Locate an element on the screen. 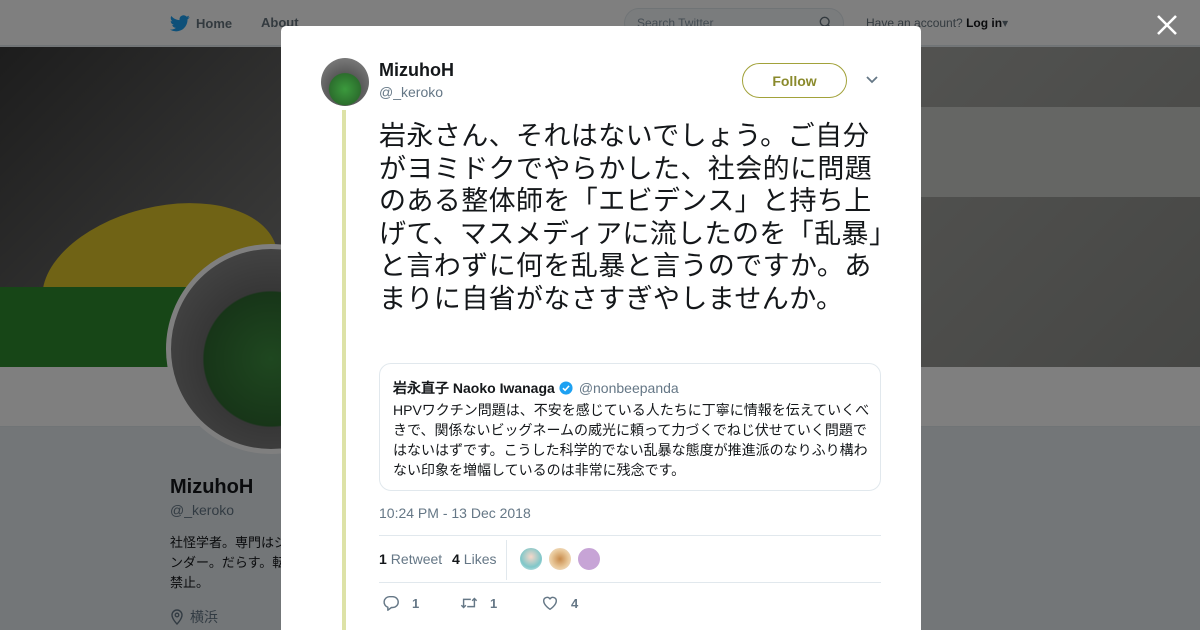 This screenshot has height=630, width=1200. author-avatar is located at coordinates (345, 82).